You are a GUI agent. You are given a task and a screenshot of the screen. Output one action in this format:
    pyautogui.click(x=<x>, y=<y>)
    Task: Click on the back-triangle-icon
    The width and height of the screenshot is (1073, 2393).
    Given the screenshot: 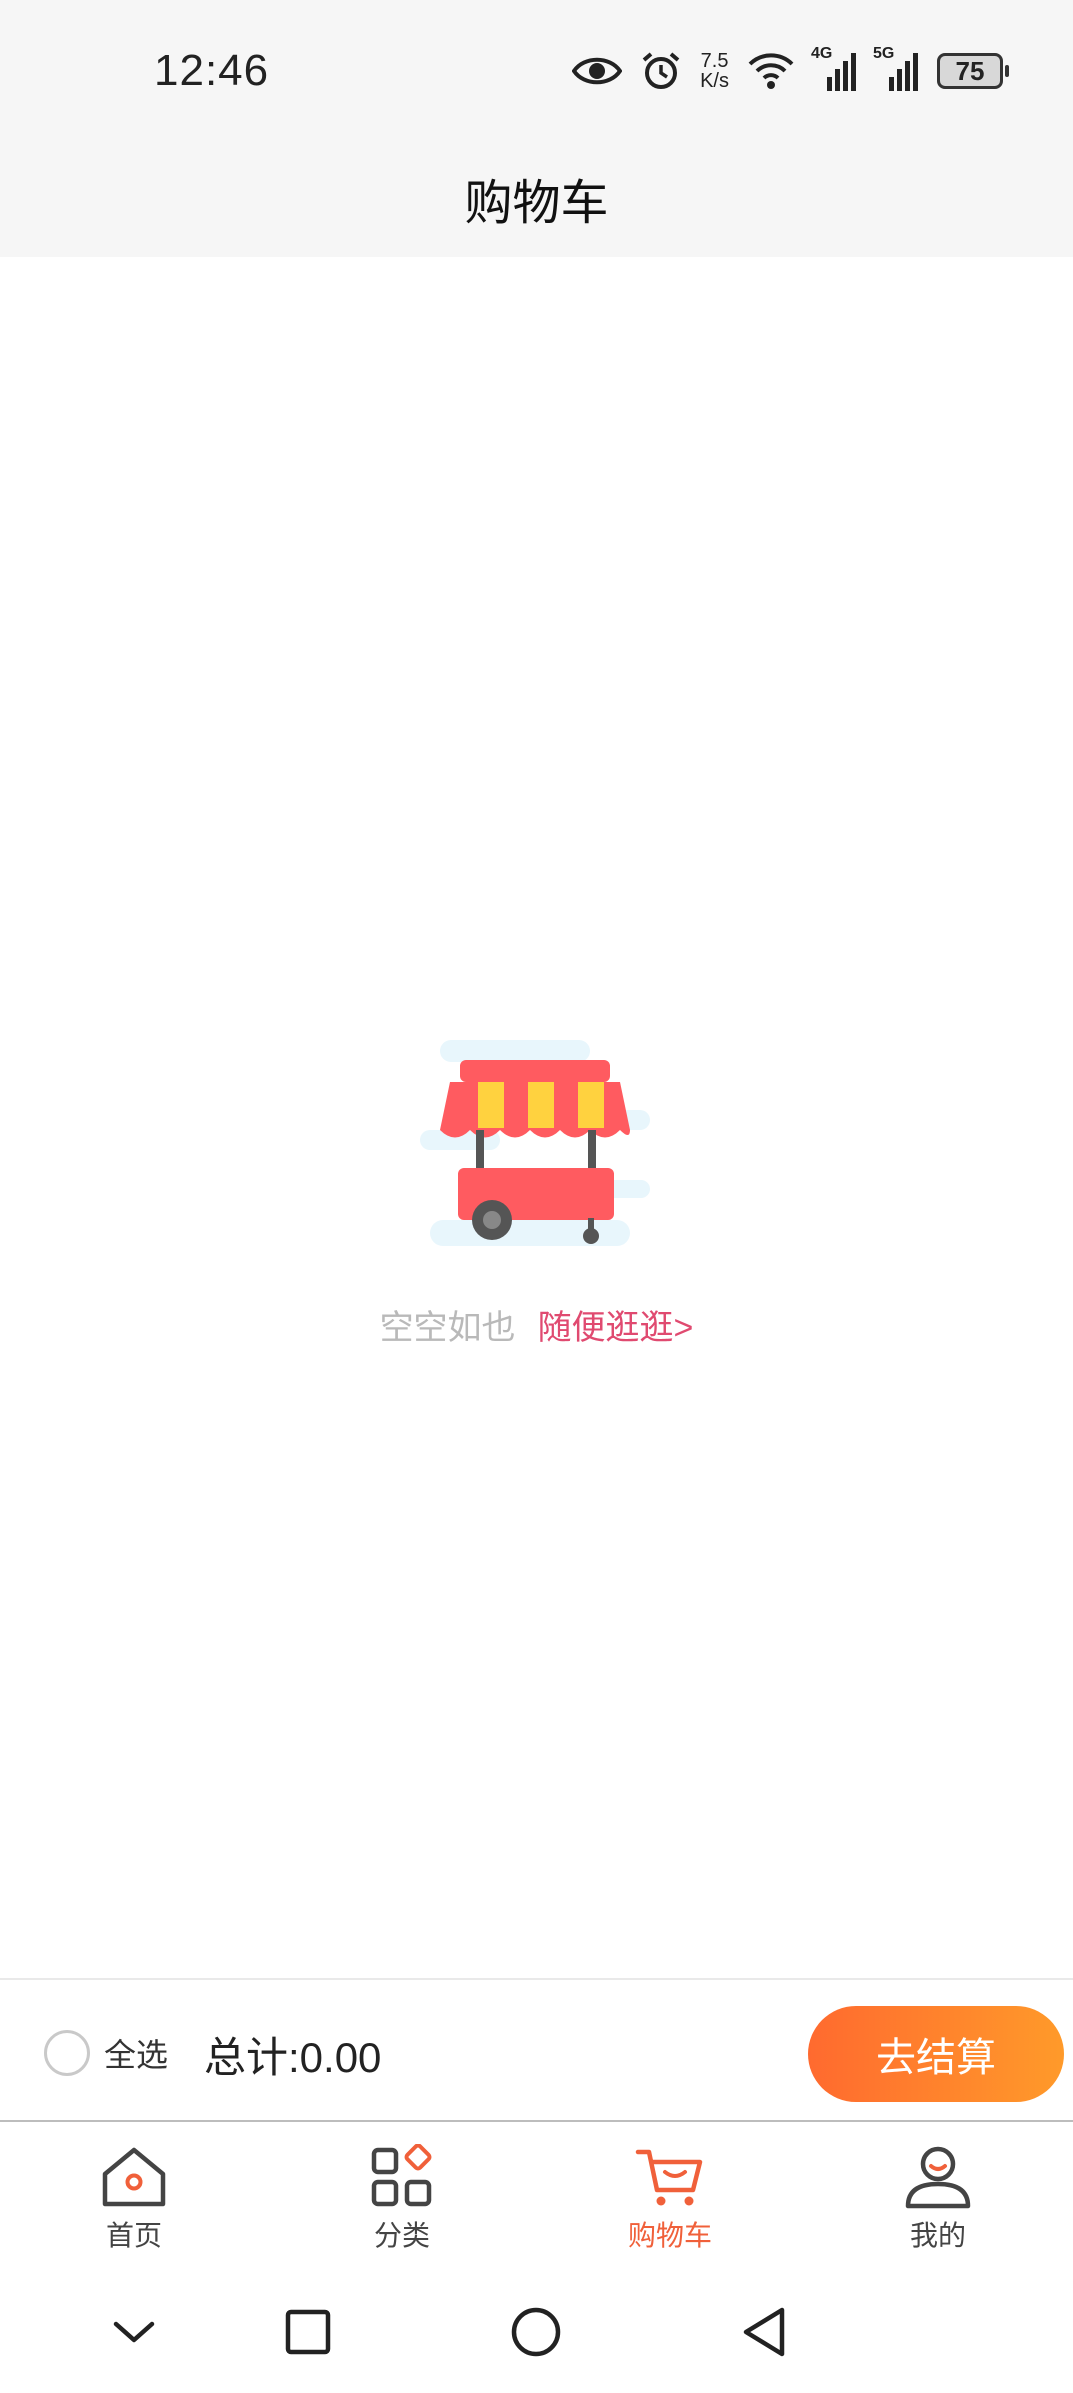 What is the action you would take?
    pyautogui.click(x=764, y=2332)
    